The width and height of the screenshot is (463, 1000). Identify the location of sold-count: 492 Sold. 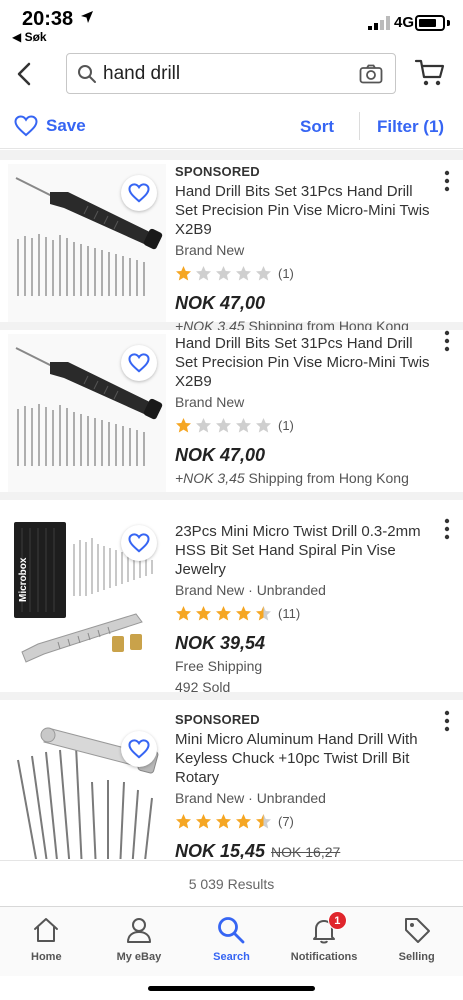
(203, 687).